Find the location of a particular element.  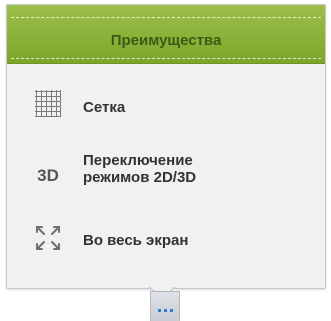

more-dots-icon is located at coordinates (165, 310).